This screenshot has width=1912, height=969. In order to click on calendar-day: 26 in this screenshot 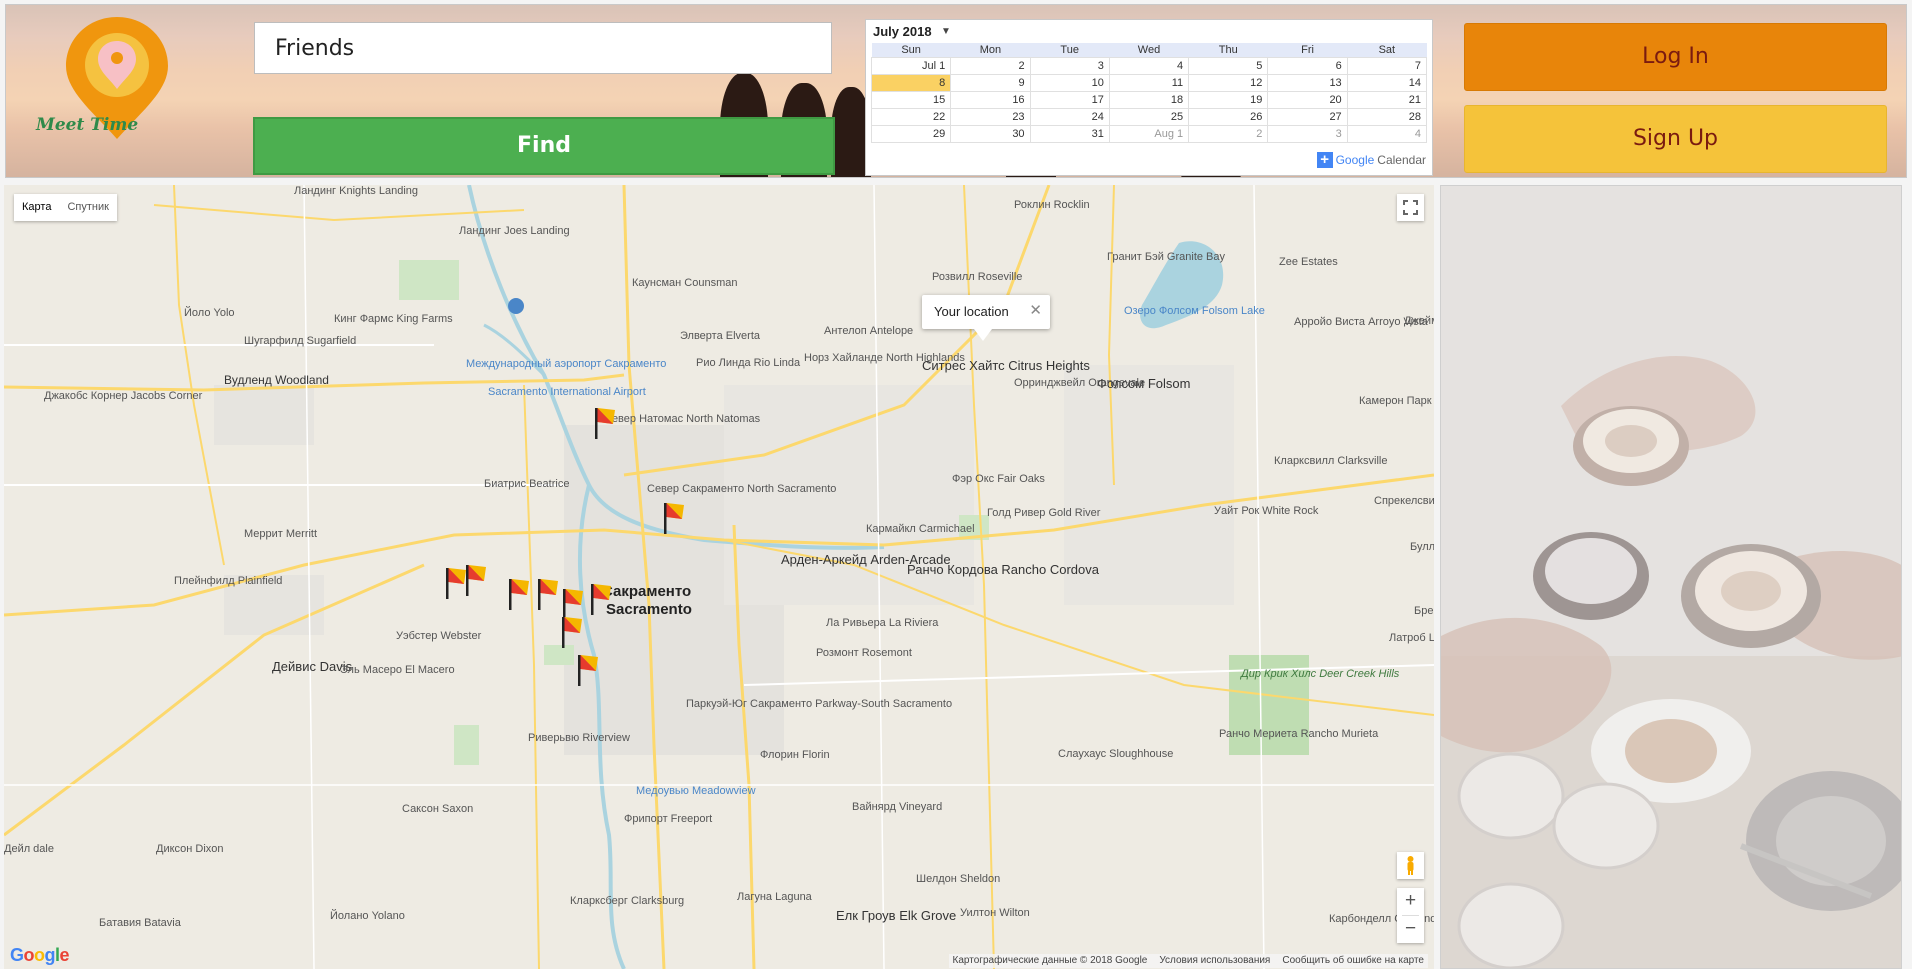, I will do `click(1228, 117)`.